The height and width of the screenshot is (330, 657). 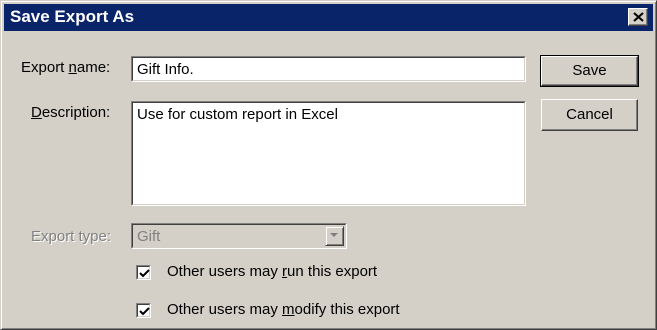 What do you see at coordinates (237, 114) in the screenshot?
I see `description-value: Use for custom report in Excel` at bounding box center [237, 114].